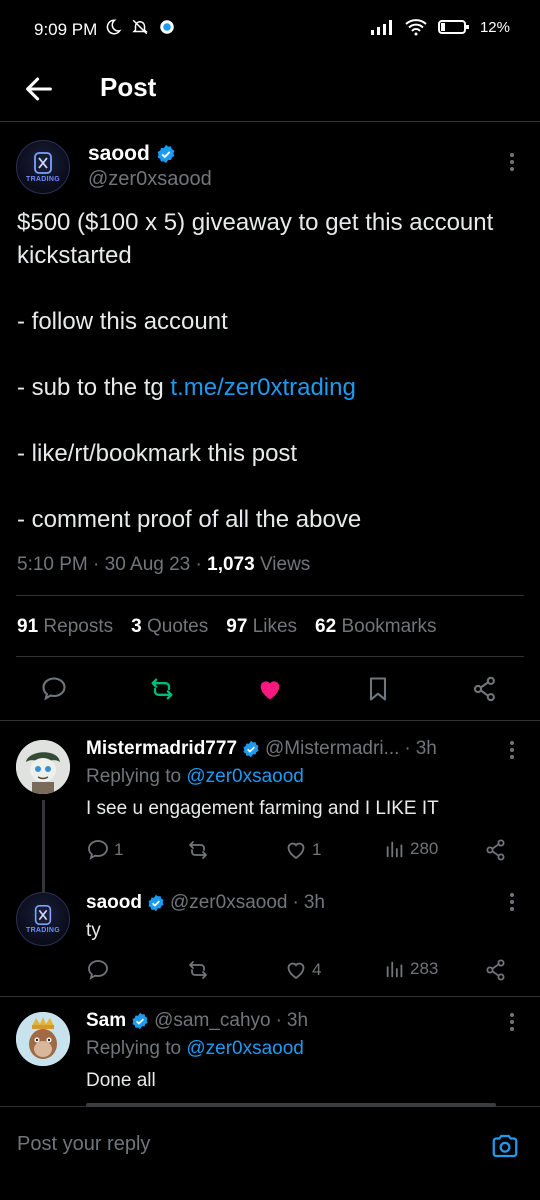 This screenshot has width=540, height=1200. Describe the element at coordinates (114, 903) in the screenshot. I see `reply-author-name: saood` at that location.